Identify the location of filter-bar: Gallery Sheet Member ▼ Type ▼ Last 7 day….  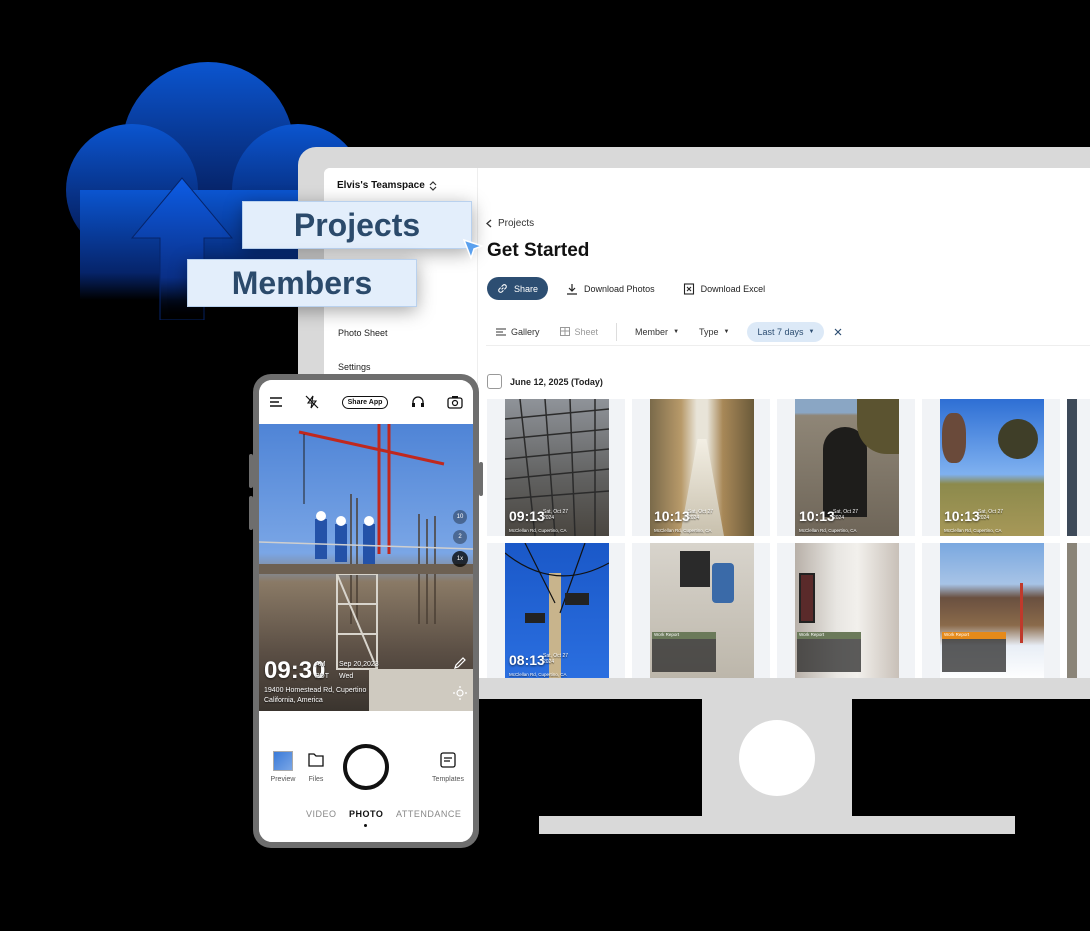
(788, 332).